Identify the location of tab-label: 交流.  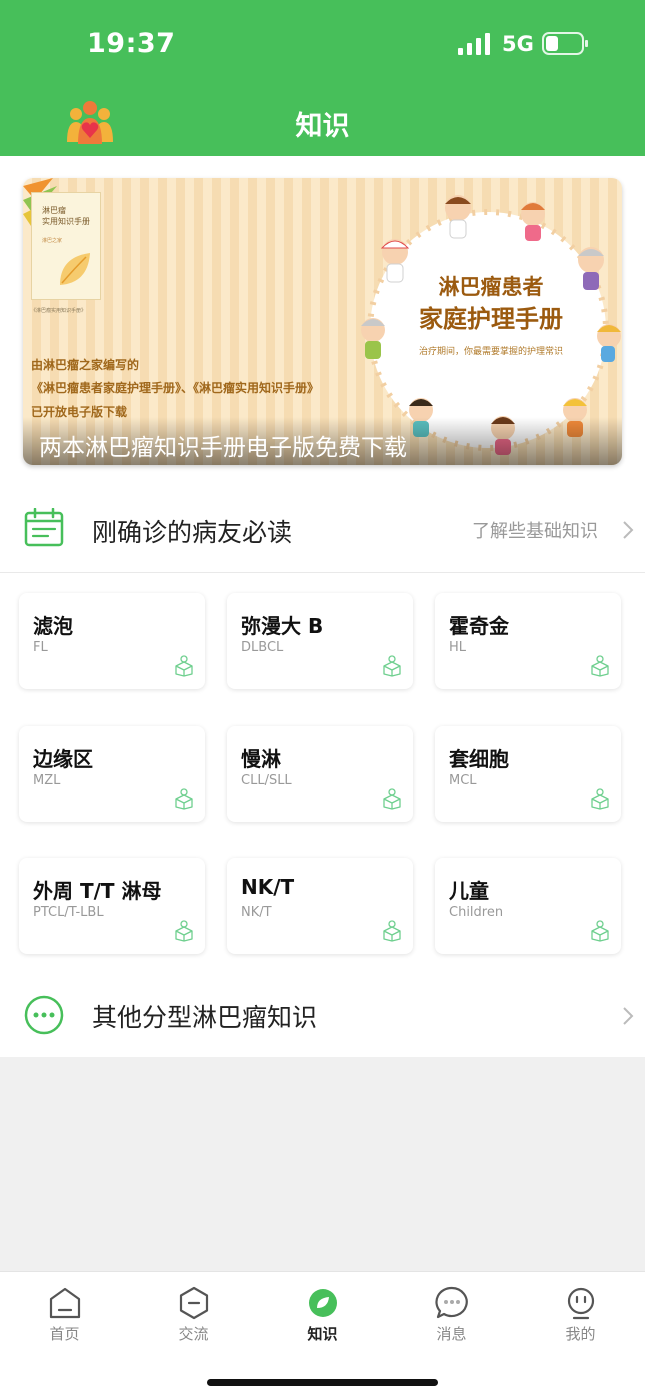
(193, 1334).